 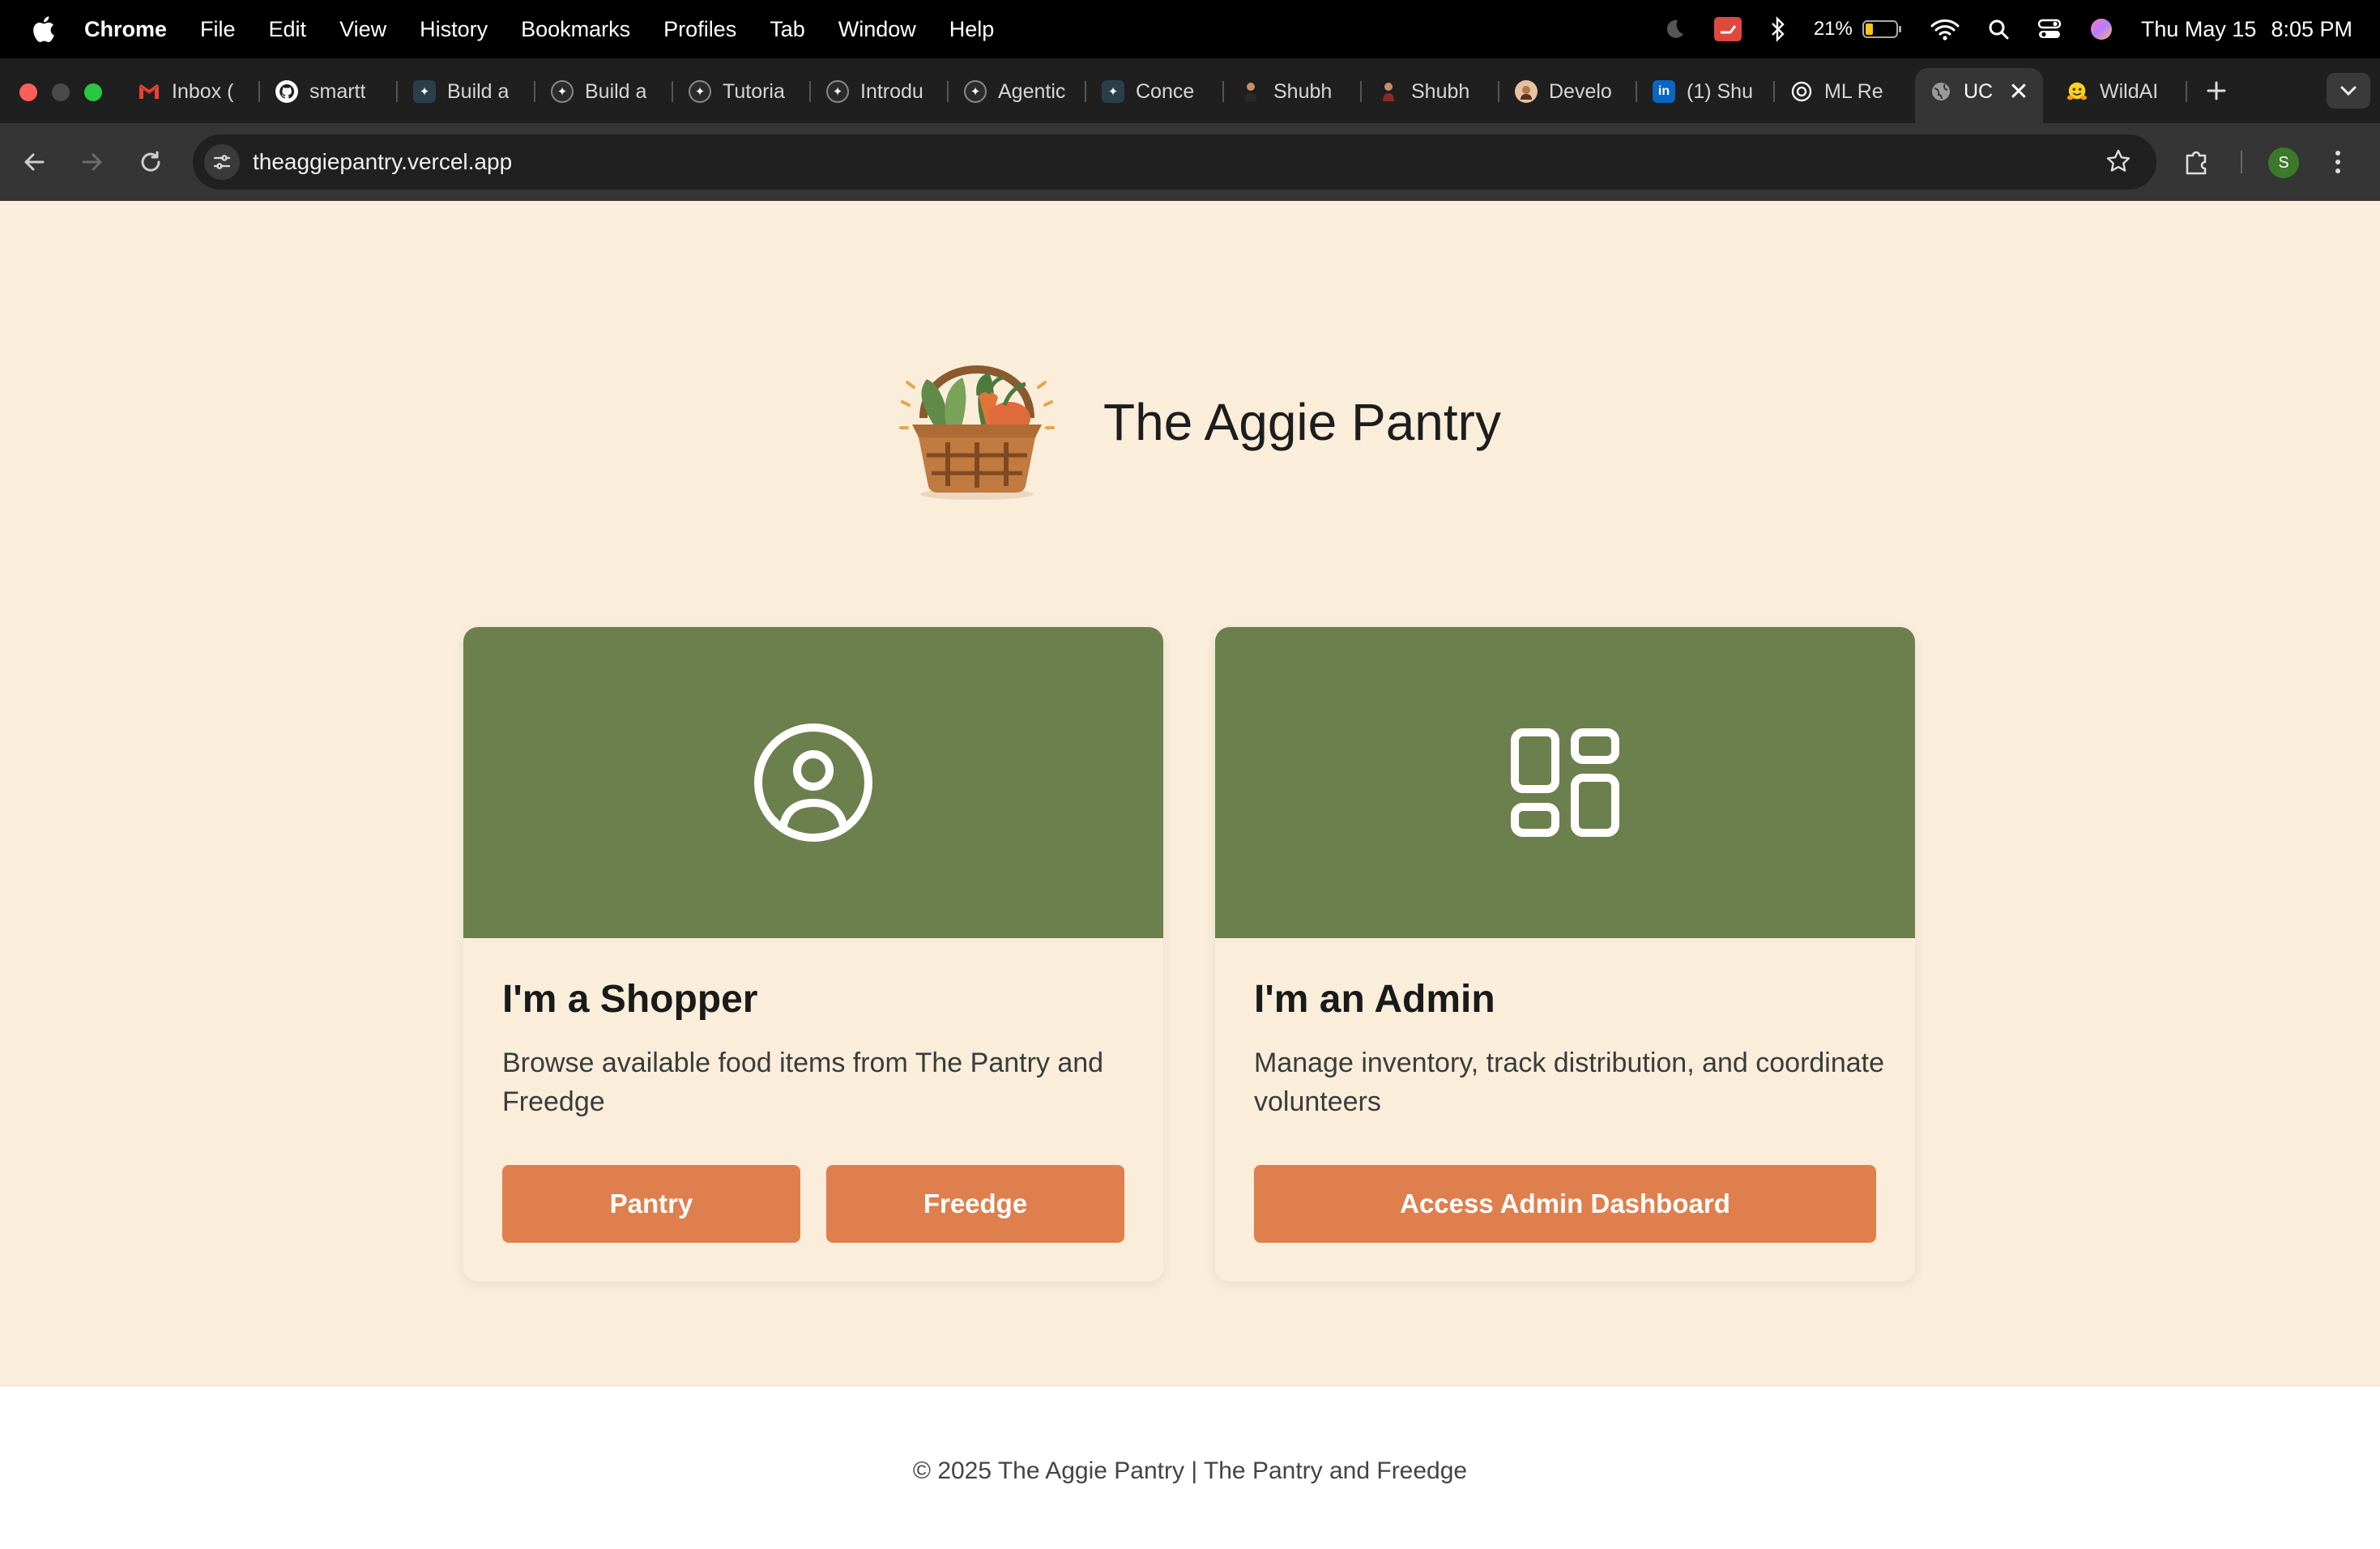 What do you see at coordinates (28, 92) in the screenshot?
I see `window-close-button` at bounding box center [28, 92].